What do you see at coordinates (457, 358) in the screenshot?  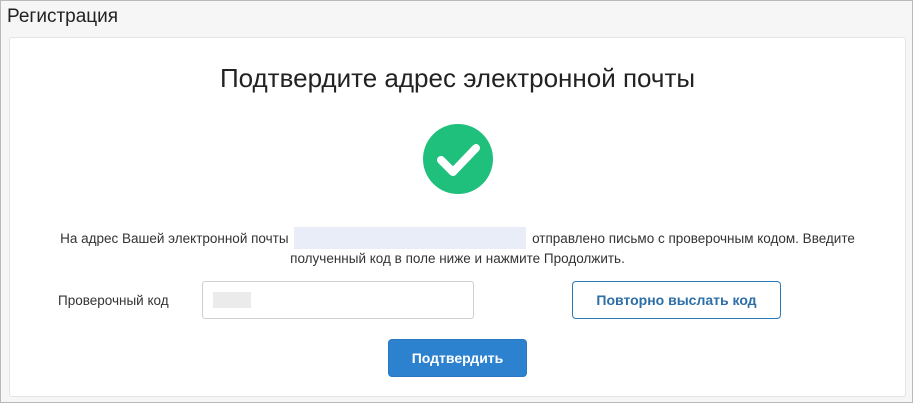 I see `confirm-button: Подтвердить` at bounding box center [457, 358].